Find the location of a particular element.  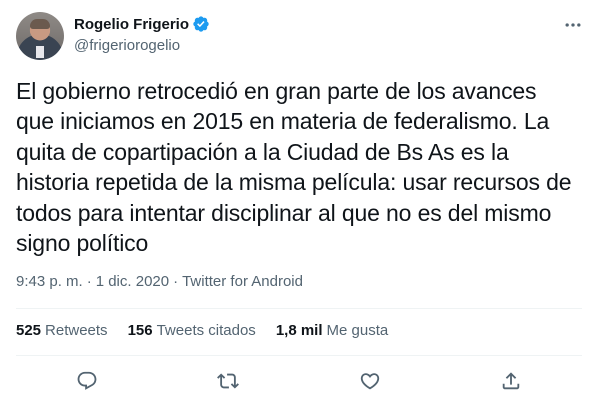

share-icon is located at coordinates (511, 381).